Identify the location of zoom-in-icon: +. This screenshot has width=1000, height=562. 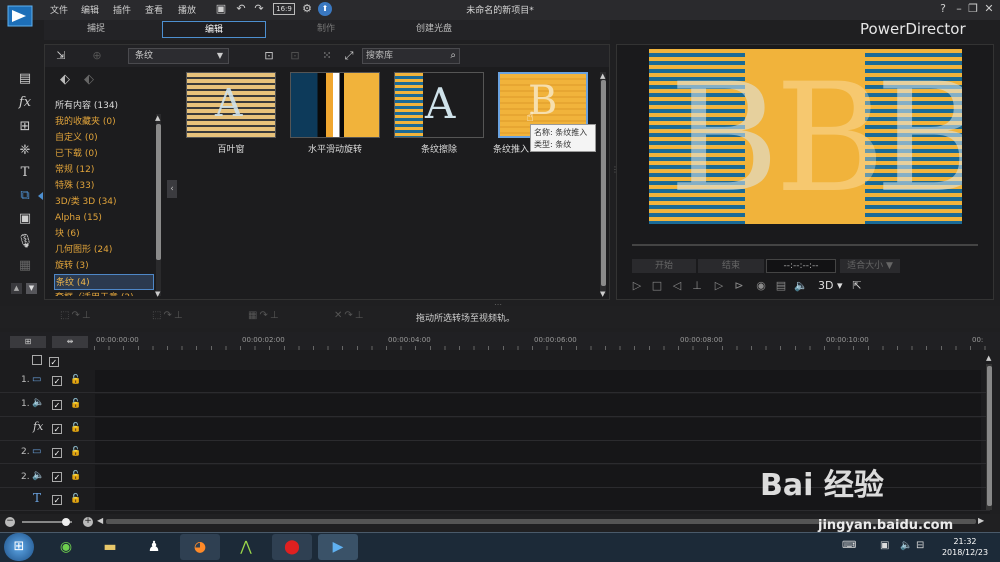
(88, 522).